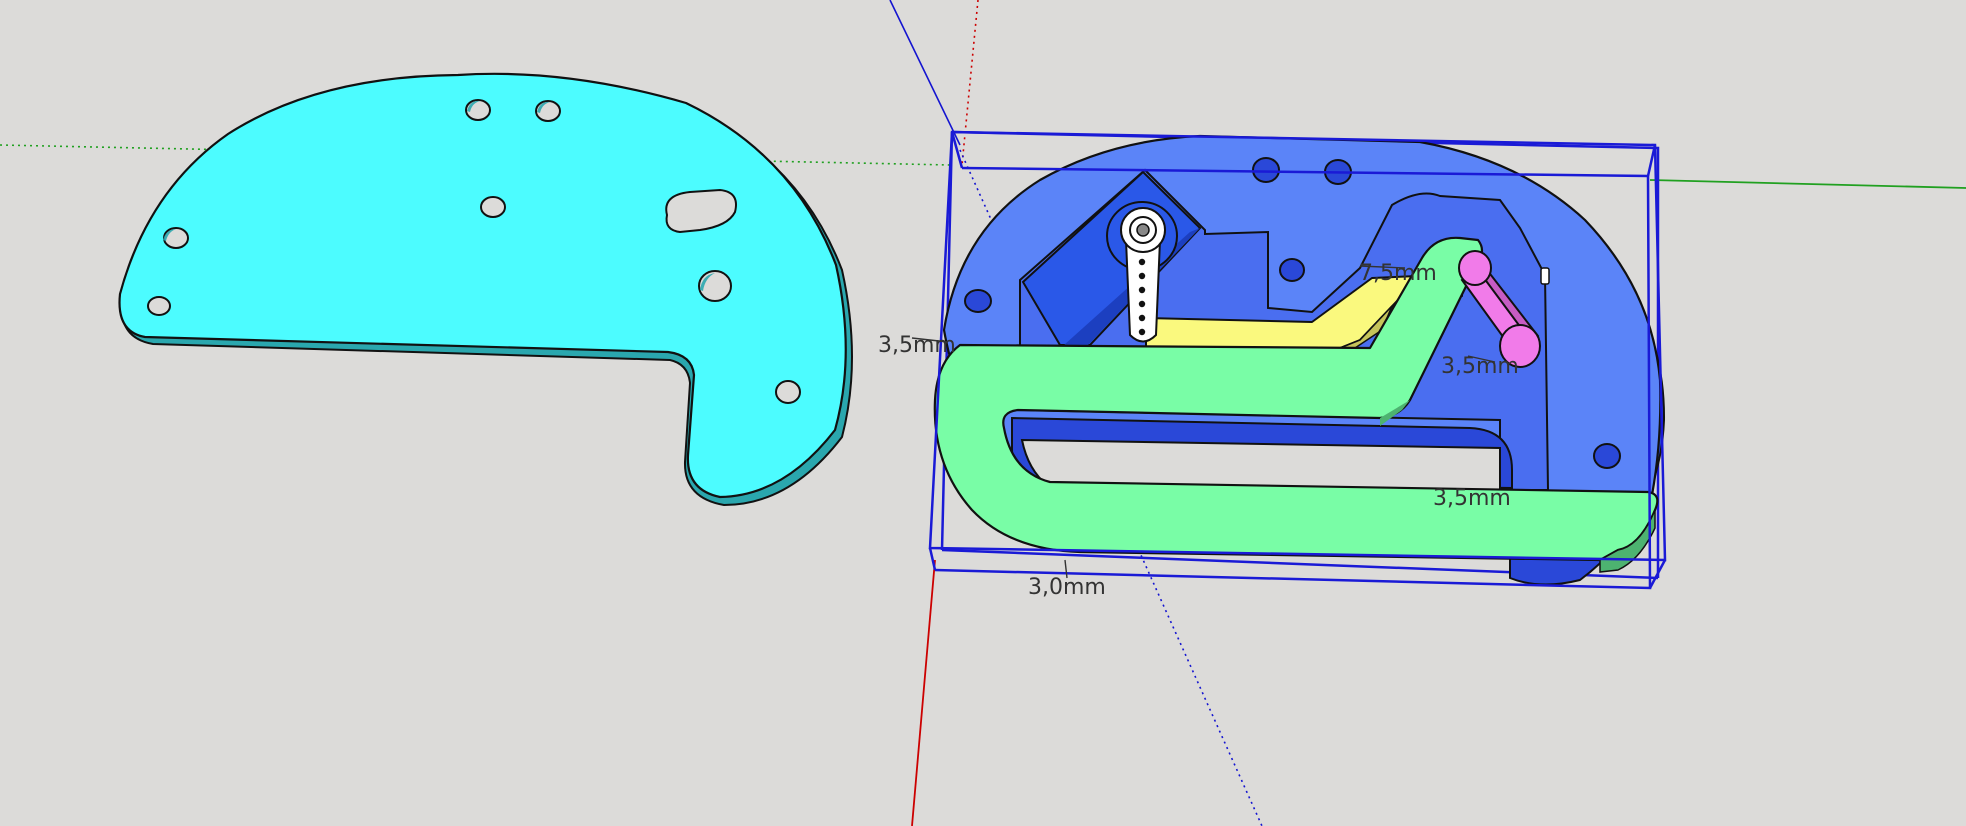  Describe the element at coordinates (917, 345) in the screenshot. I see `dimension-left-plate: 3,5mm` at that location.